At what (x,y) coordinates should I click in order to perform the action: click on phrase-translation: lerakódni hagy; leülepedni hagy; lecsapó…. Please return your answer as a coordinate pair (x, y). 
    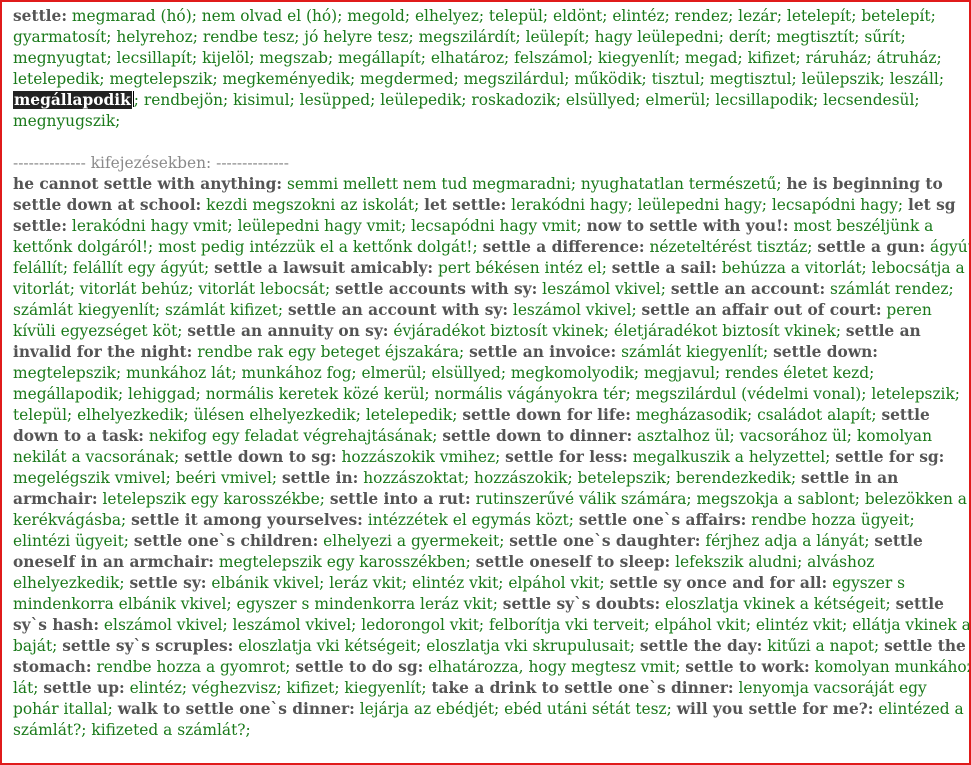
    Looking at the image, I should click on (707, 205).